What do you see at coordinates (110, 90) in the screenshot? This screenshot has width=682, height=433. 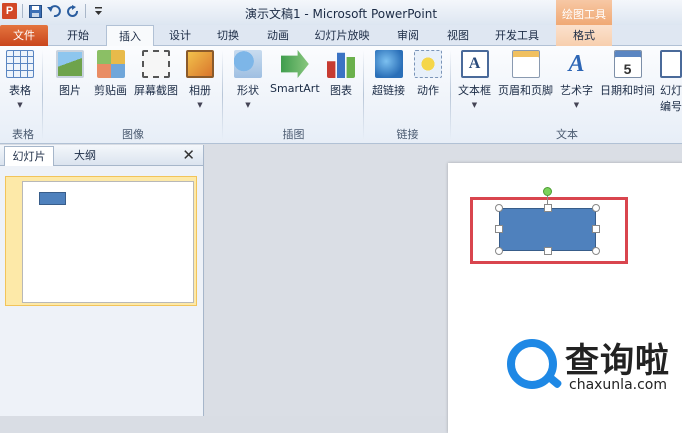 I see `clipart-label: 剪贴画` at bounding box center [110, 90].